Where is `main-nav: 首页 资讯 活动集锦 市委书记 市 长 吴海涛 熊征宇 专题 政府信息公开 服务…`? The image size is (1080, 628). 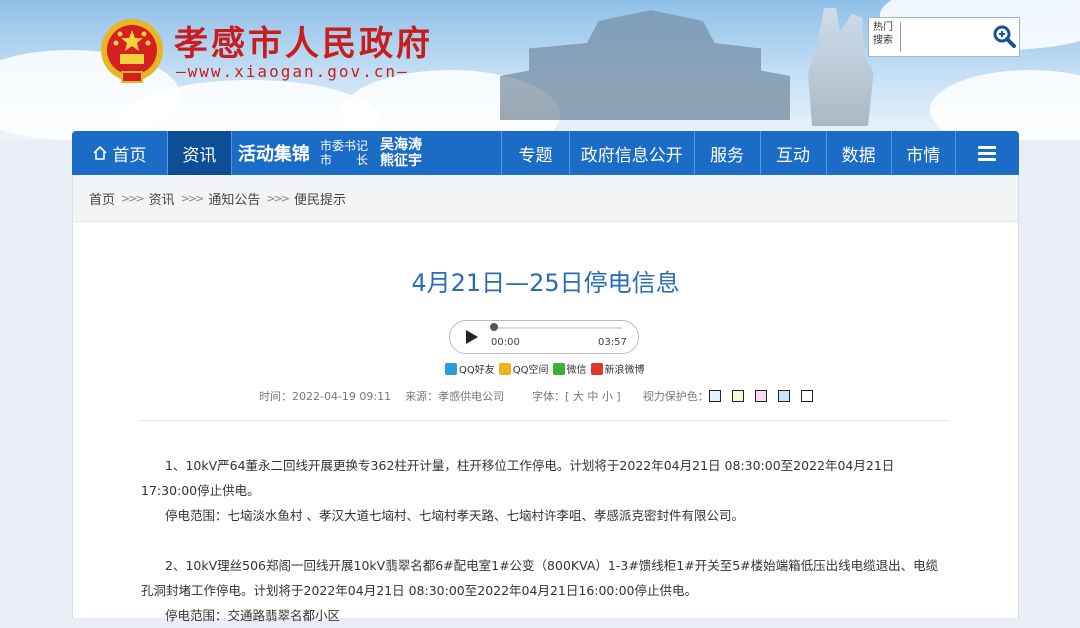 main-nav: 首页 资讯 活动集锦 市委书记 市 长 吴海涛 熊征宇 专题 政府信息公开 服务… is located at coordinates (545, 153).